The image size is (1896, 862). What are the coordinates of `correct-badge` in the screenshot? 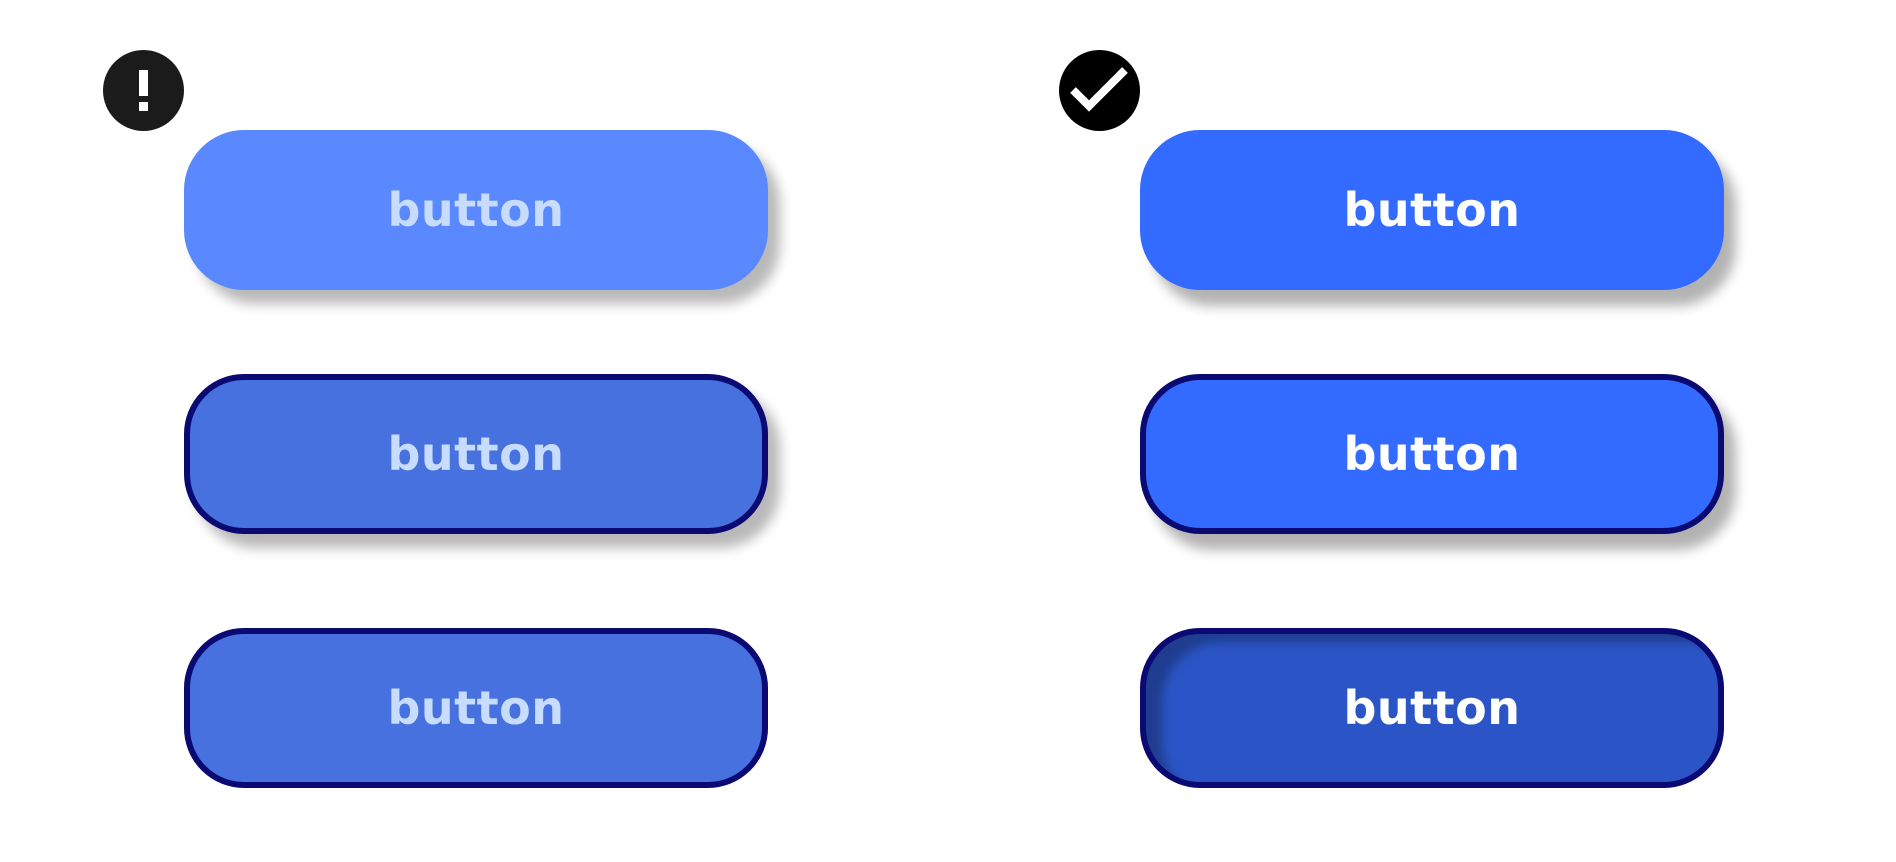 It's located at (1099, 90).